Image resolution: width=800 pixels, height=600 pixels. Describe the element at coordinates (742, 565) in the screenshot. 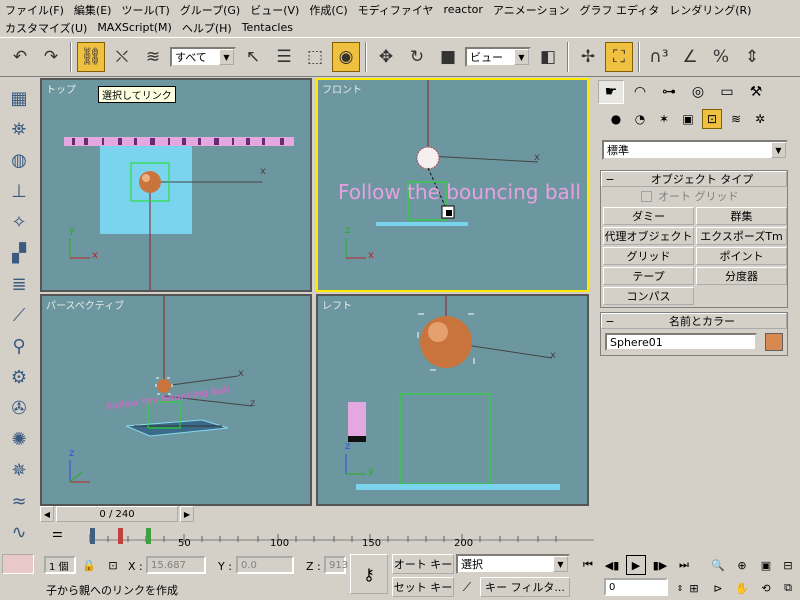

I see `zoom-all-icon: ⊕` at that location.